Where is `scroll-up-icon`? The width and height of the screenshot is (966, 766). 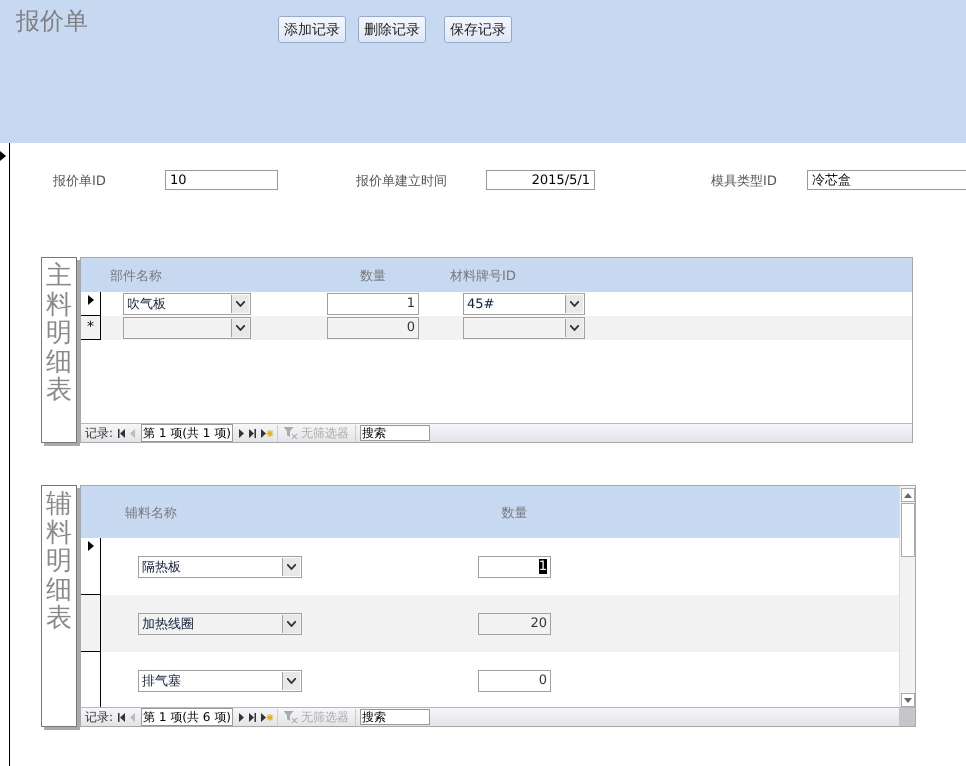 scroll-up-icon is located at coordinates (908, 495).